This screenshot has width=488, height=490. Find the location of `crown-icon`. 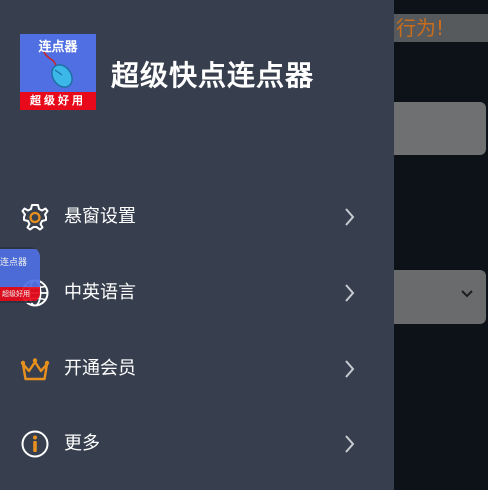

crown-icon is located at coordinates (35, 369).